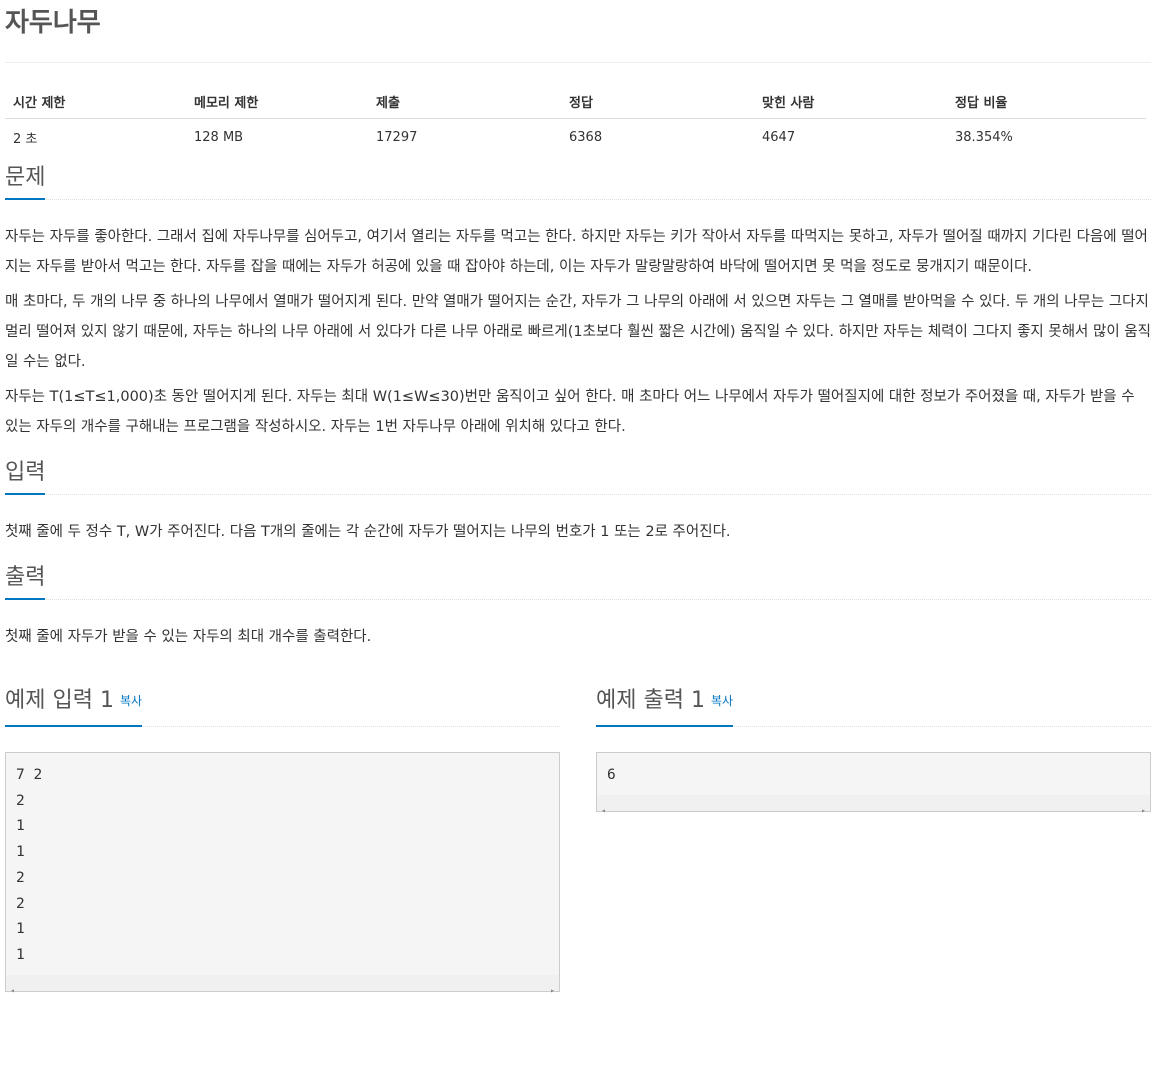 The height and width of the screenshot is (1068, 1162). I want to click on value-solvers: 4647, so click(779, 137).